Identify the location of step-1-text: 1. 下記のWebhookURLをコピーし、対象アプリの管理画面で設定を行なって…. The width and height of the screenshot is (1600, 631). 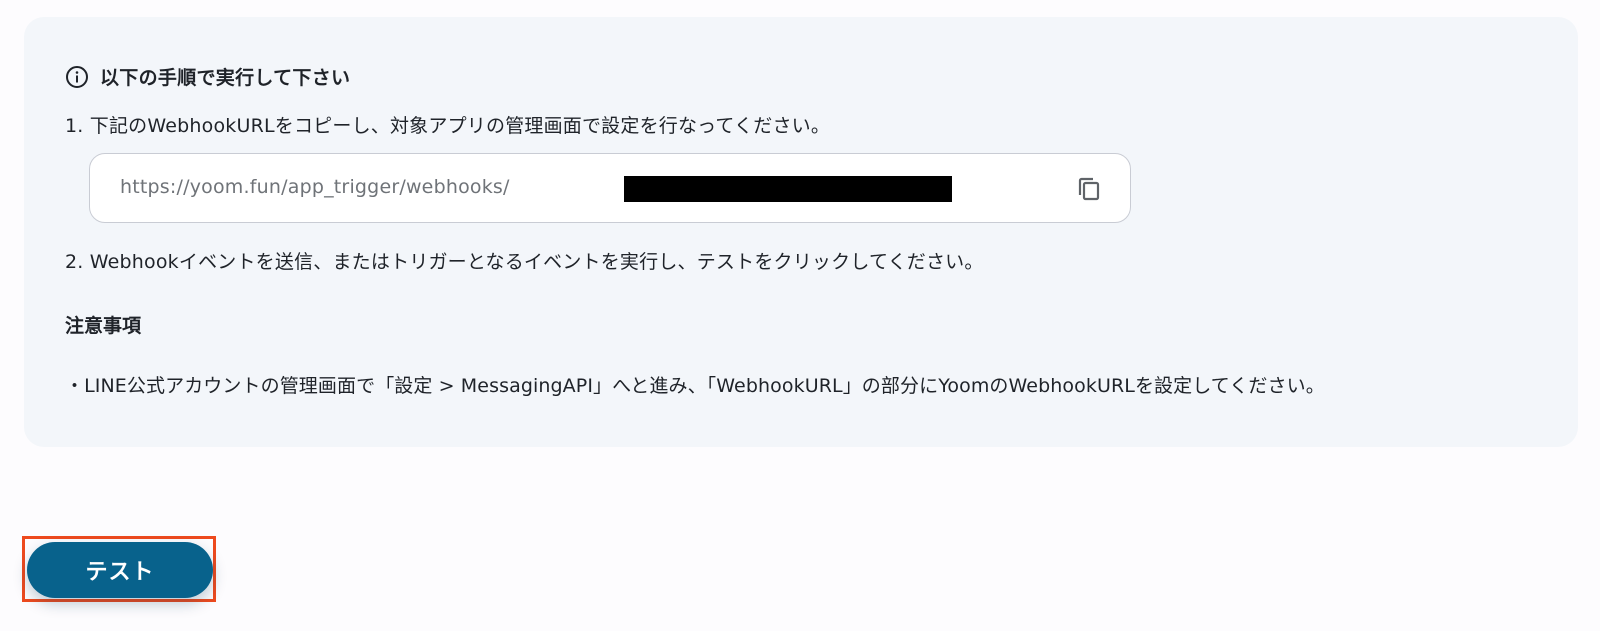
(448, 126).